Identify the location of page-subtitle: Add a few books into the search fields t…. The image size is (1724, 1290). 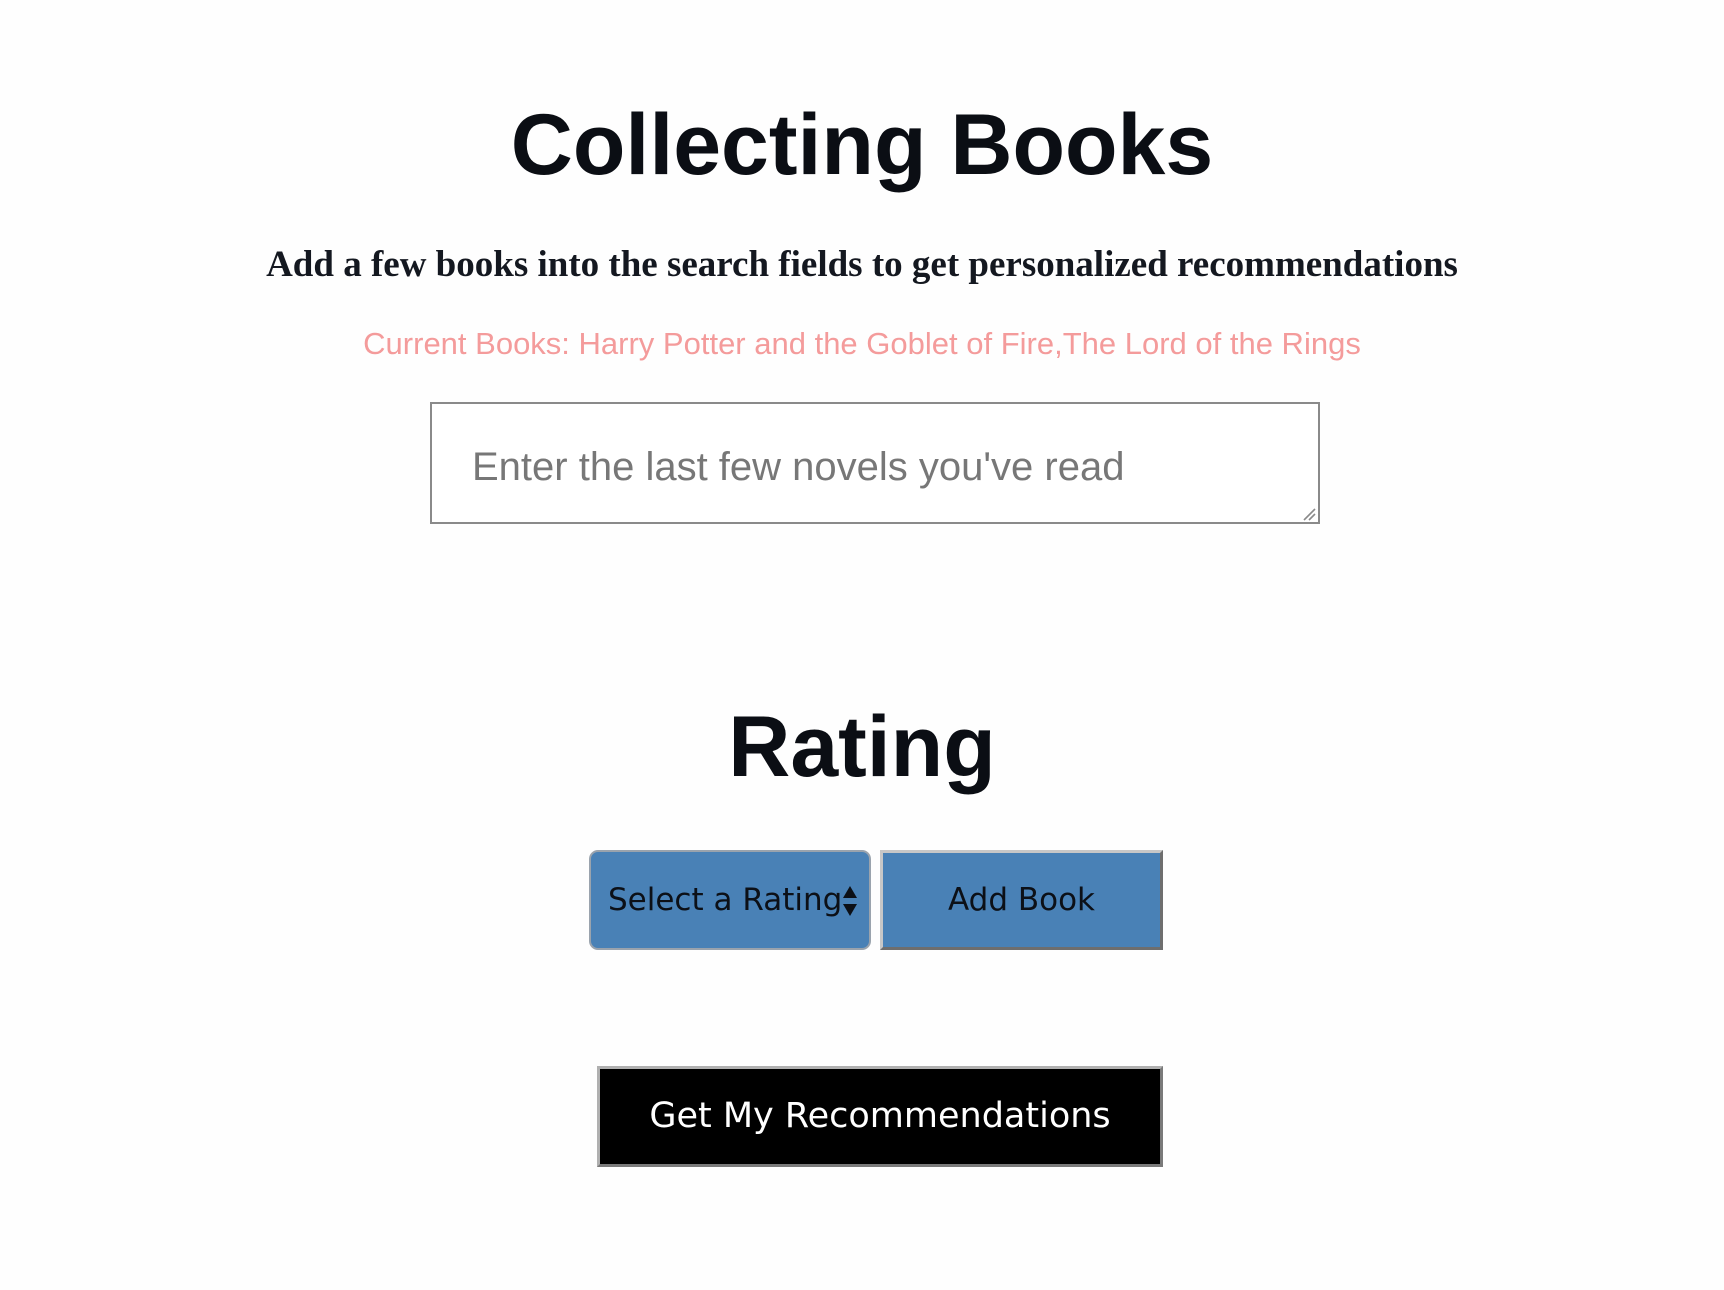
(862, 264).